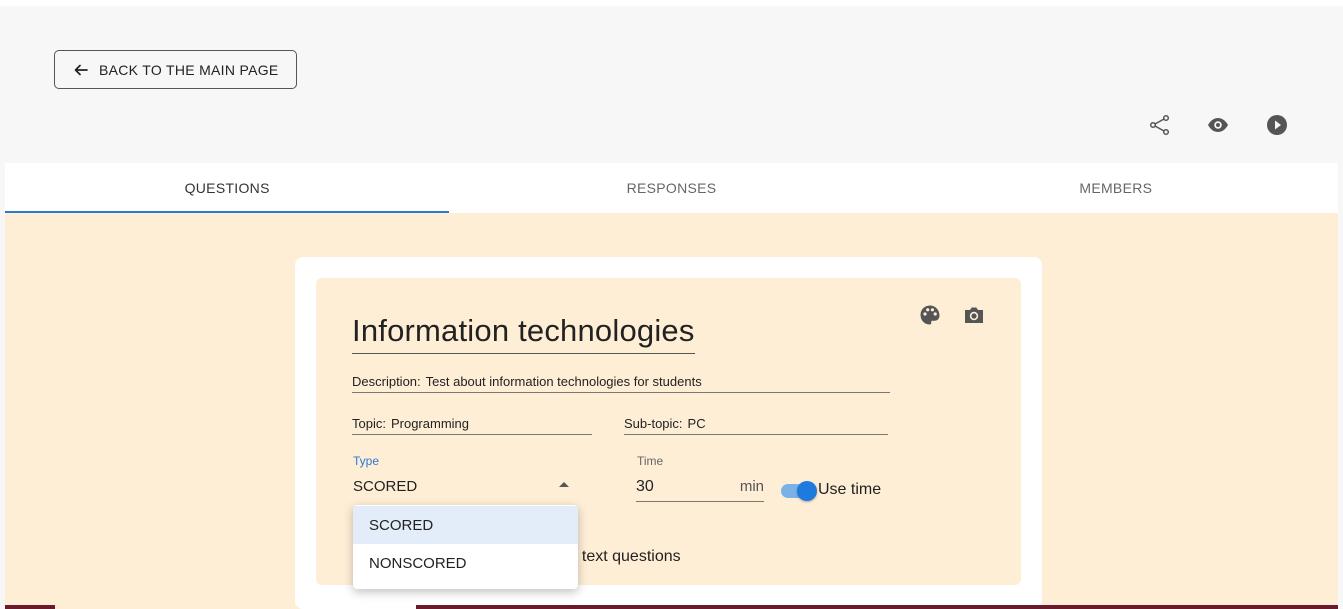 This screenshot has width=1343, height=609. I want to click on type-label: Type, so click(366, 461).